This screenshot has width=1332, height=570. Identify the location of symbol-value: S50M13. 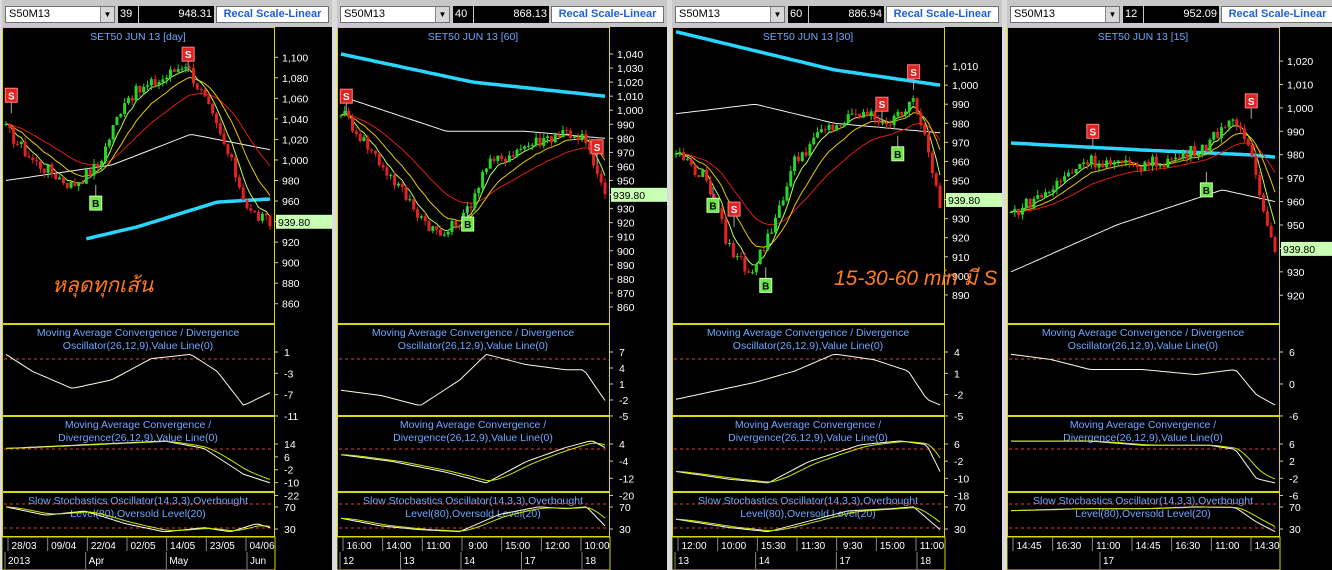
(699, 14).